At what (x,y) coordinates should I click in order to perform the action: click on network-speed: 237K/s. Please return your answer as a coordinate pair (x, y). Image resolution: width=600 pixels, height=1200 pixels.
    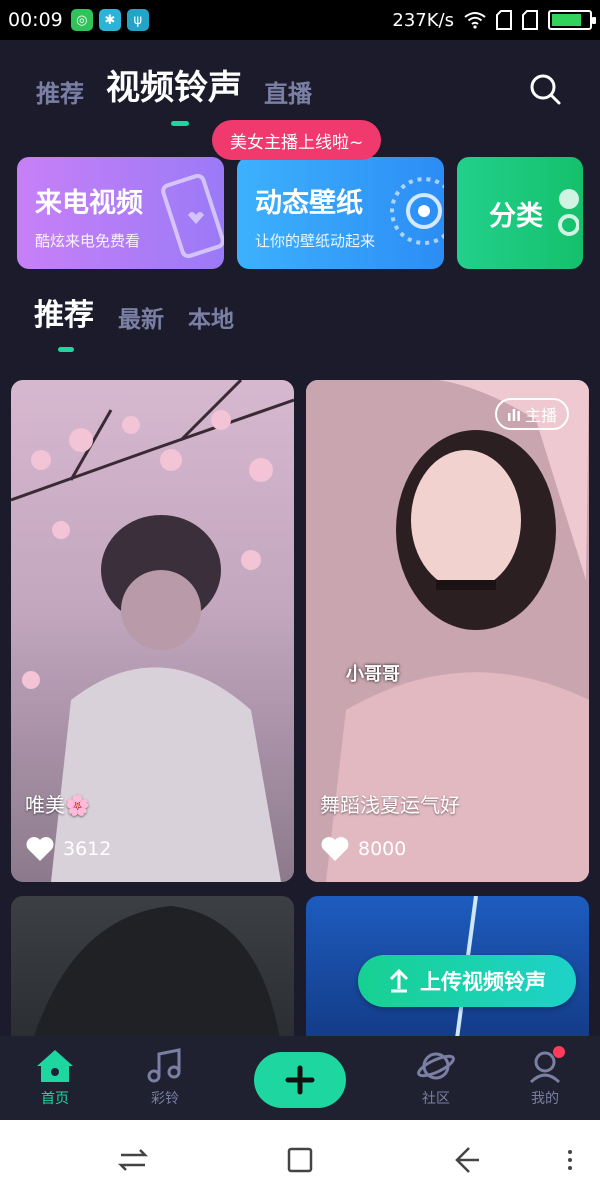
    Looking at the image, I should click on (423, 20).